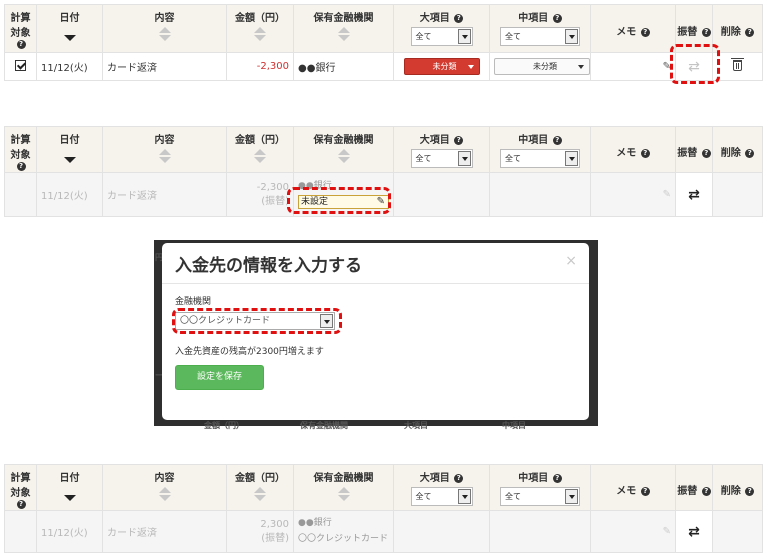  Describe the element at coordinates (737, 64) in the screenshot. I see `trash-icon` at that location.